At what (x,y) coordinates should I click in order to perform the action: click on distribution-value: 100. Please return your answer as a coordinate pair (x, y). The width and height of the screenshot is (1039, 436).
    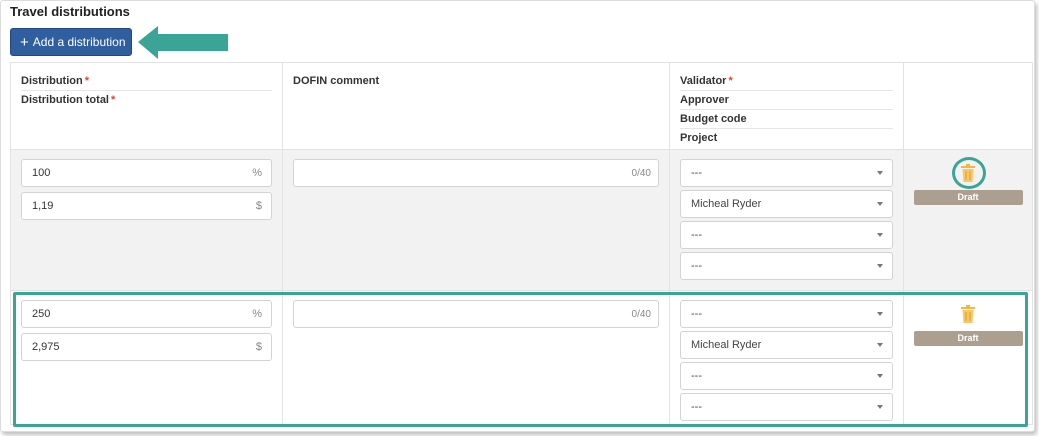
    Looking at the image, I should click on (41, 173).